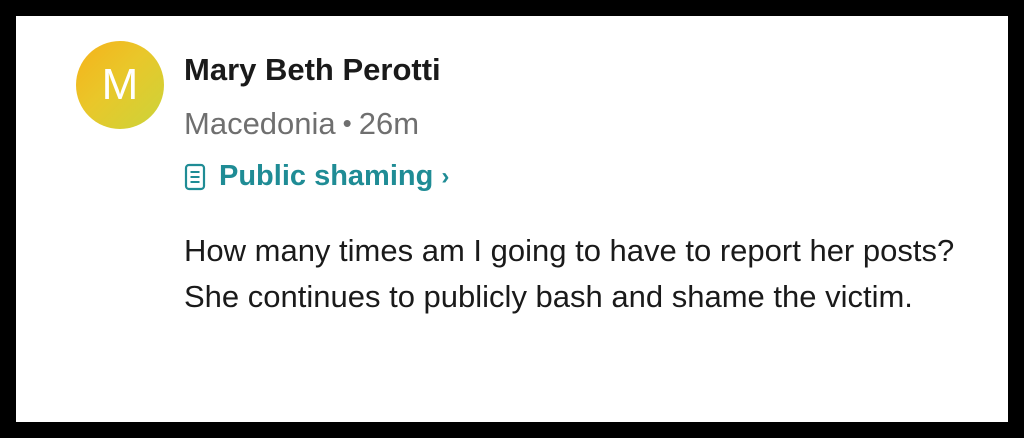 The height and width of the screenshot is (438, 1024). What do you see at coordinates (195, 177) in the screenshot?
I see `document-icon` at bounding box center [195, 177].